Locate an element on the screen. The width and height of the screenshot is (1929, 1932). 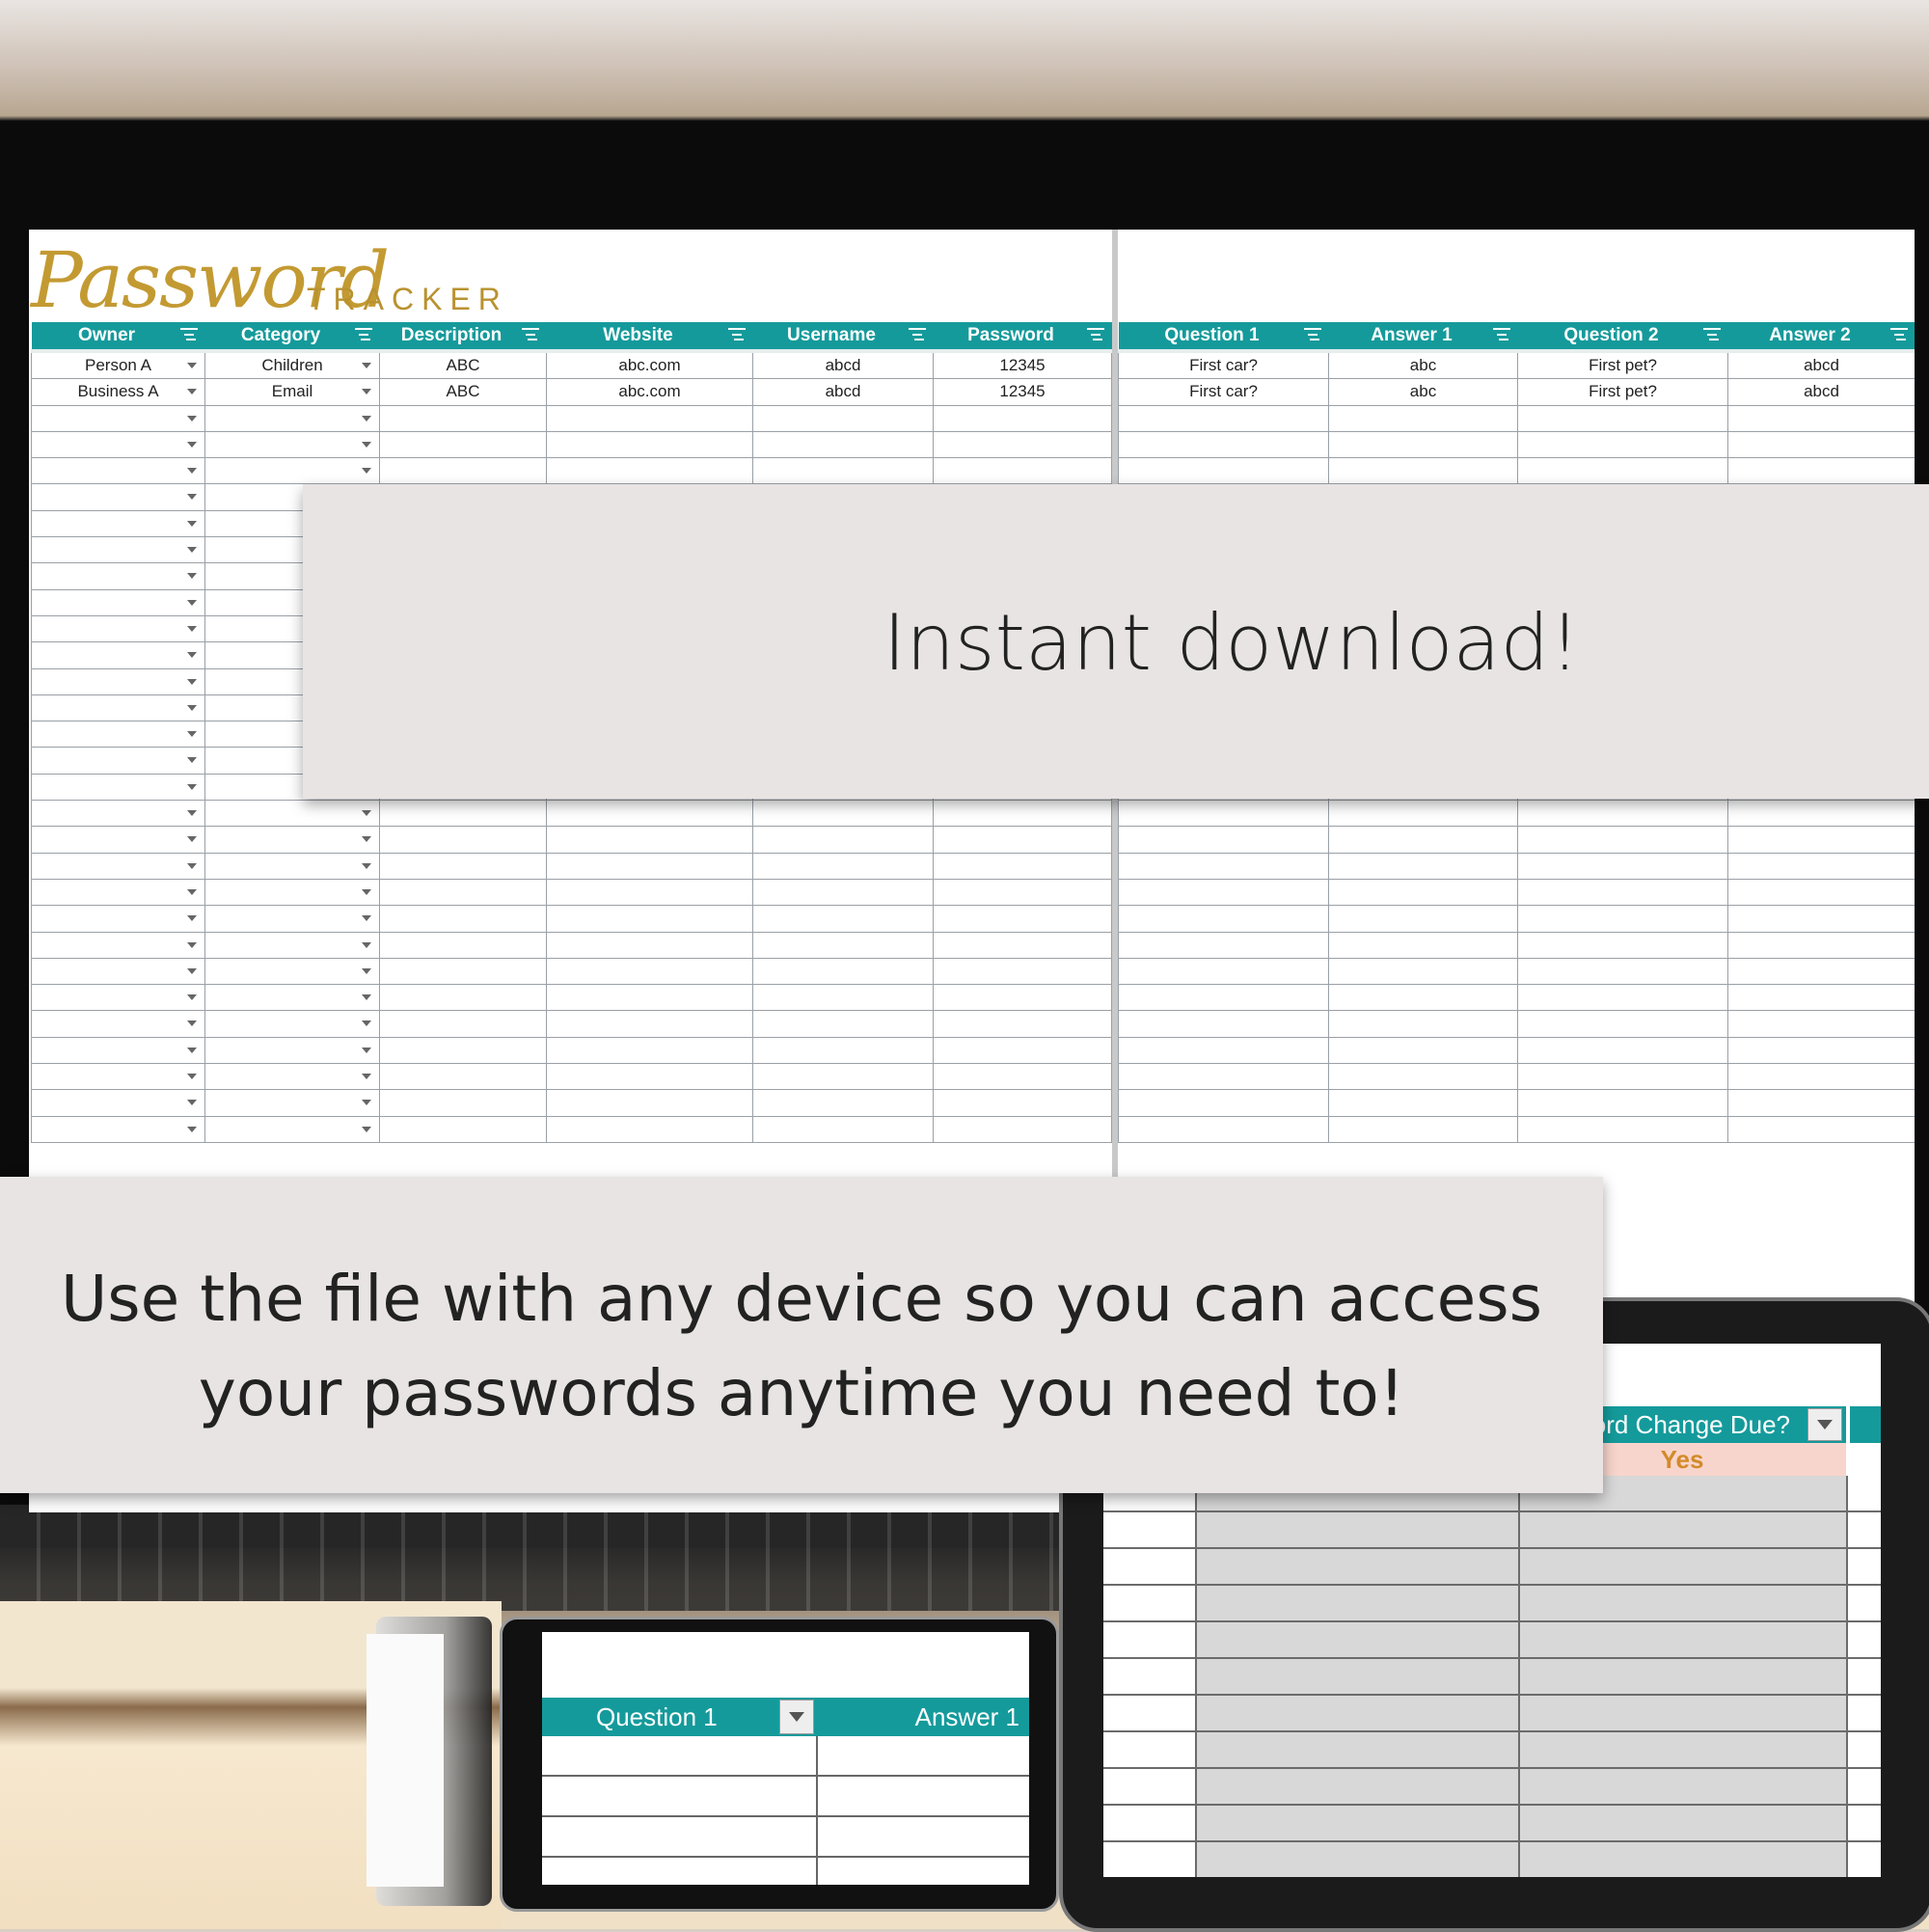
column-header-question-2: Question 2 is located at coordinates (1623, 337).